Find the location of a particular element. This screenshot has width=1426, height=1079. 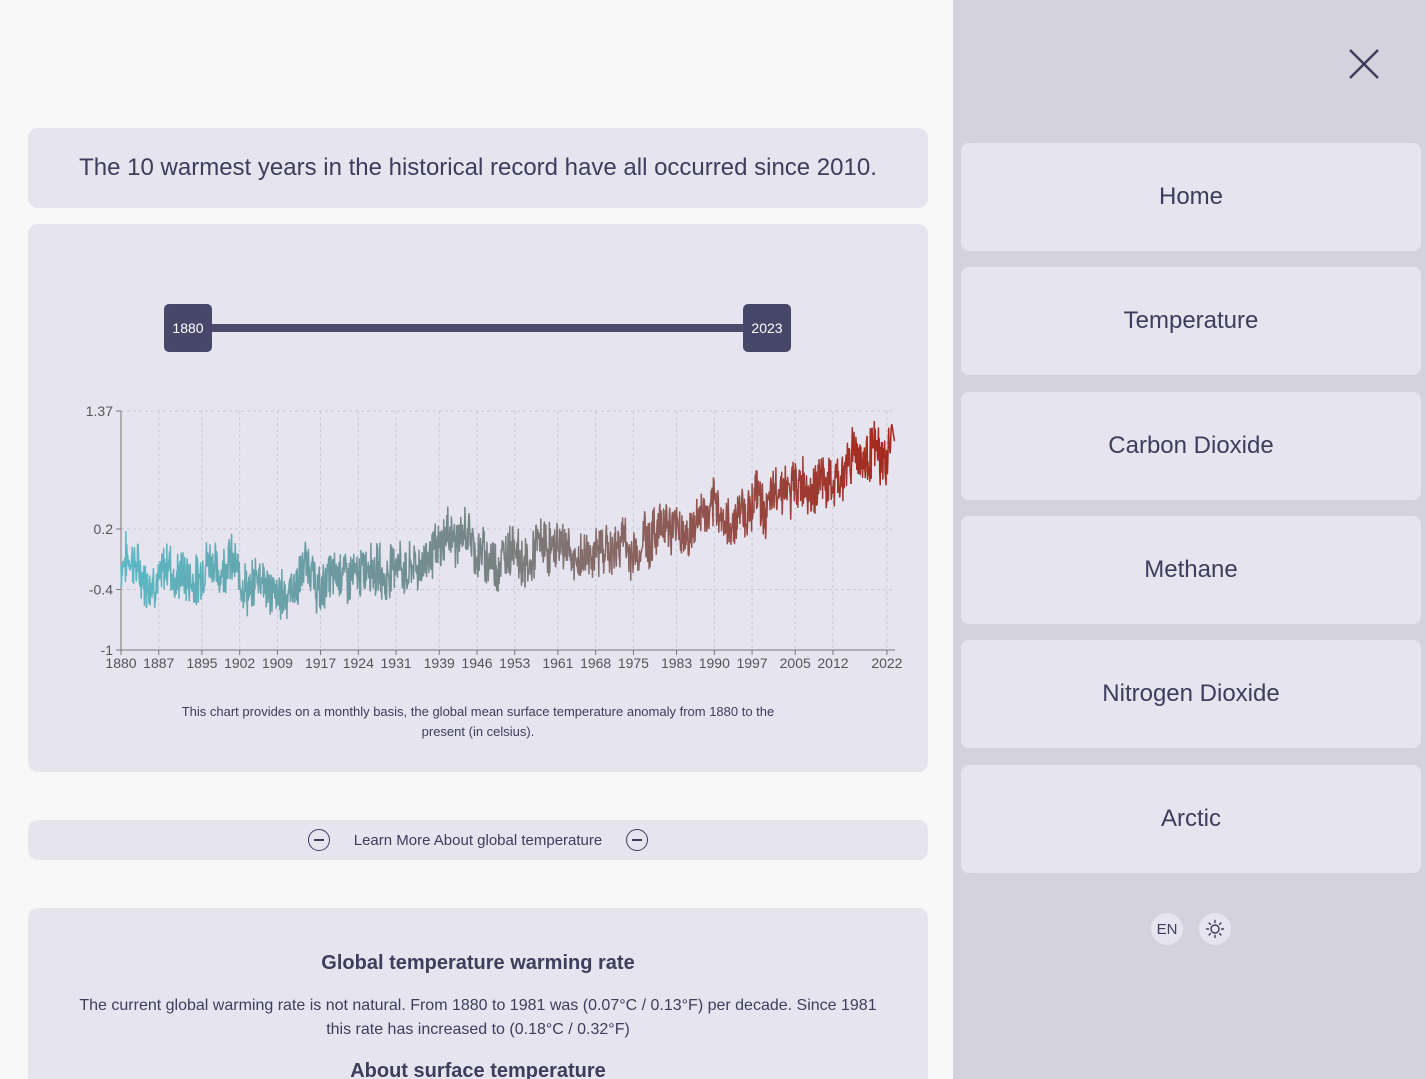

sidebar-item-arctic: Arctic is located at coordinates (1191, 819).